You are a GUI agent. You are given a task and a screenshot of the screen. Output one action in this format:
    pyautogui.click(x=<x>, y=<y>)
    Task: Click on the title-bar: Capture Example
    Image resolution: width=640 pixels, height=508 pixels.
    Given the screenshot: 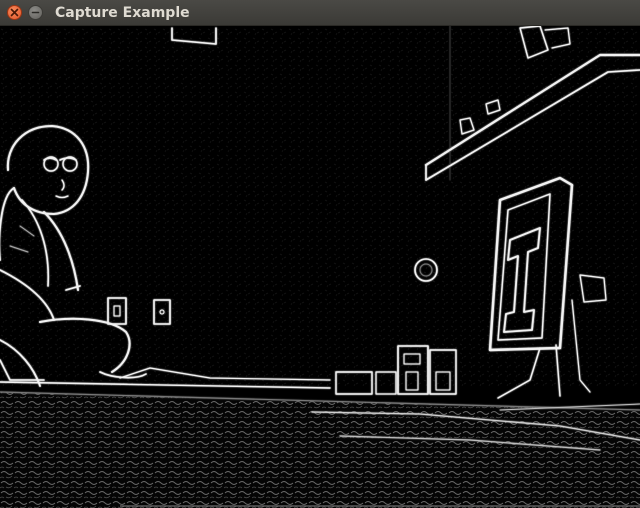 What is the action you would take?
    pyautogui.click(x=320, y=13)
    